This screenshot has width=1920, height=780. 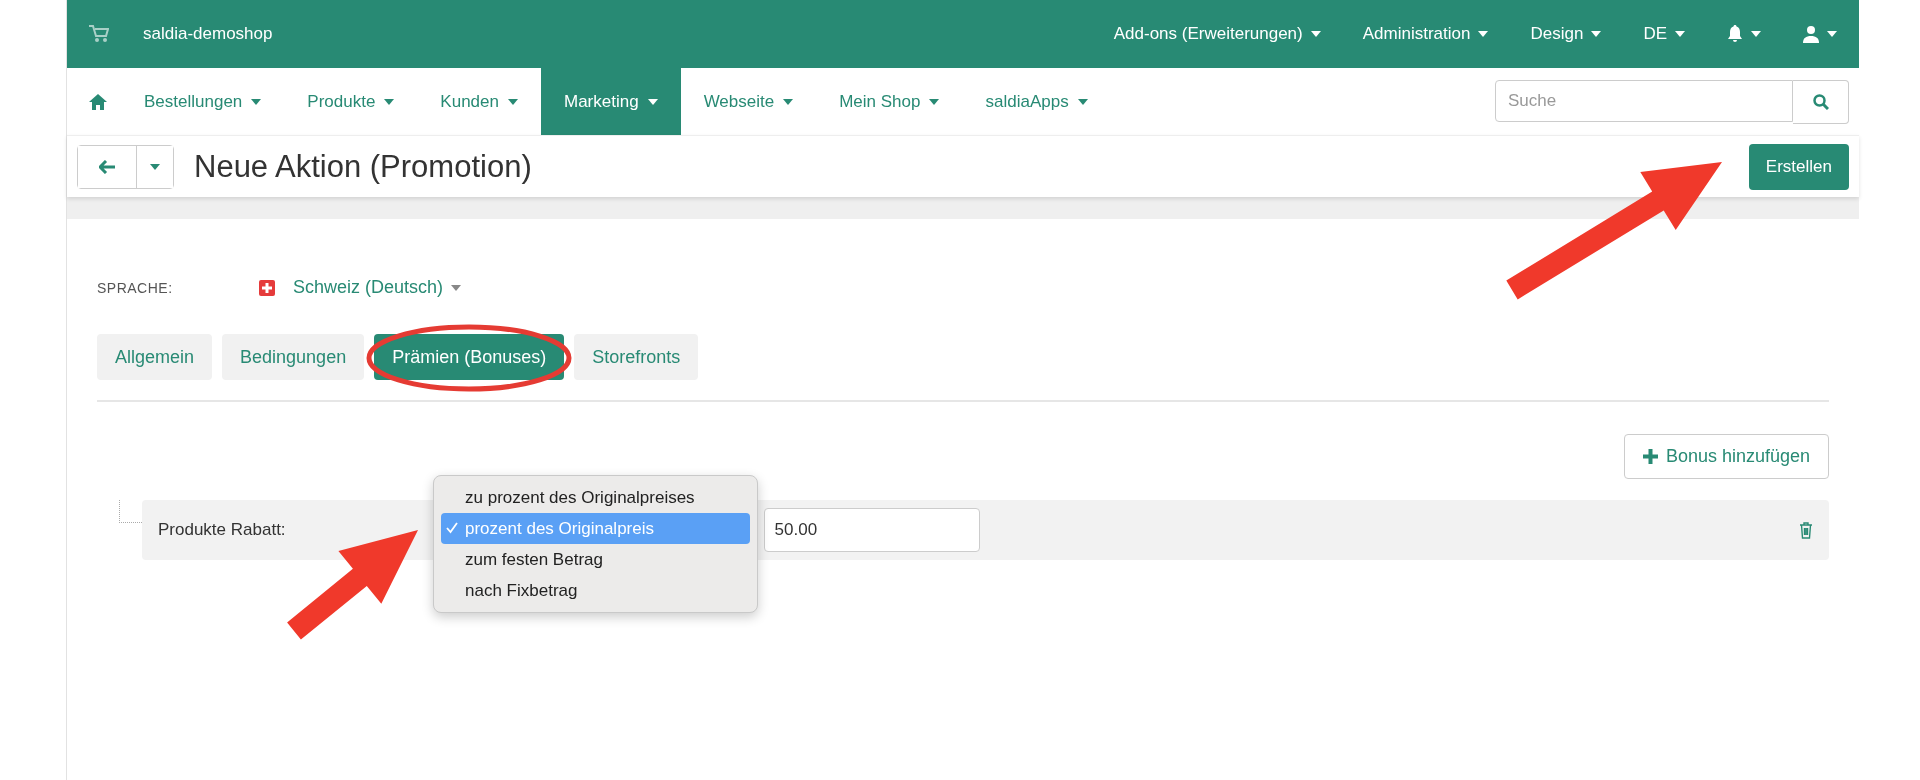 What do you see at coordinates (452, 528) in the screenshot?
I see `checkmark-icon` at bounding box center [452, 528].